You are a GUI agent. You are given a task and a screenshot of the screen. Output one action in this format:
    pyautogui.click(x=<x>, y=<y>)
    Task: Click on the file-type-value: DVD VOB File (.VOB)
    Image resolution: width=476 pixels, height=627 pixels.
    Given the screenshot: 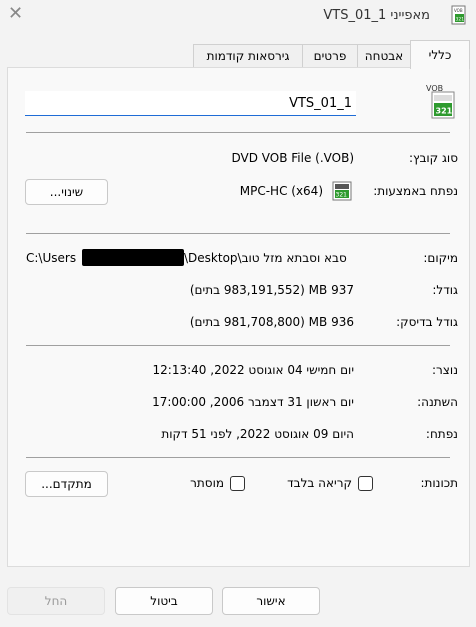 What is the action you would take?
    pyautogui.click(x=292, y=158)
    